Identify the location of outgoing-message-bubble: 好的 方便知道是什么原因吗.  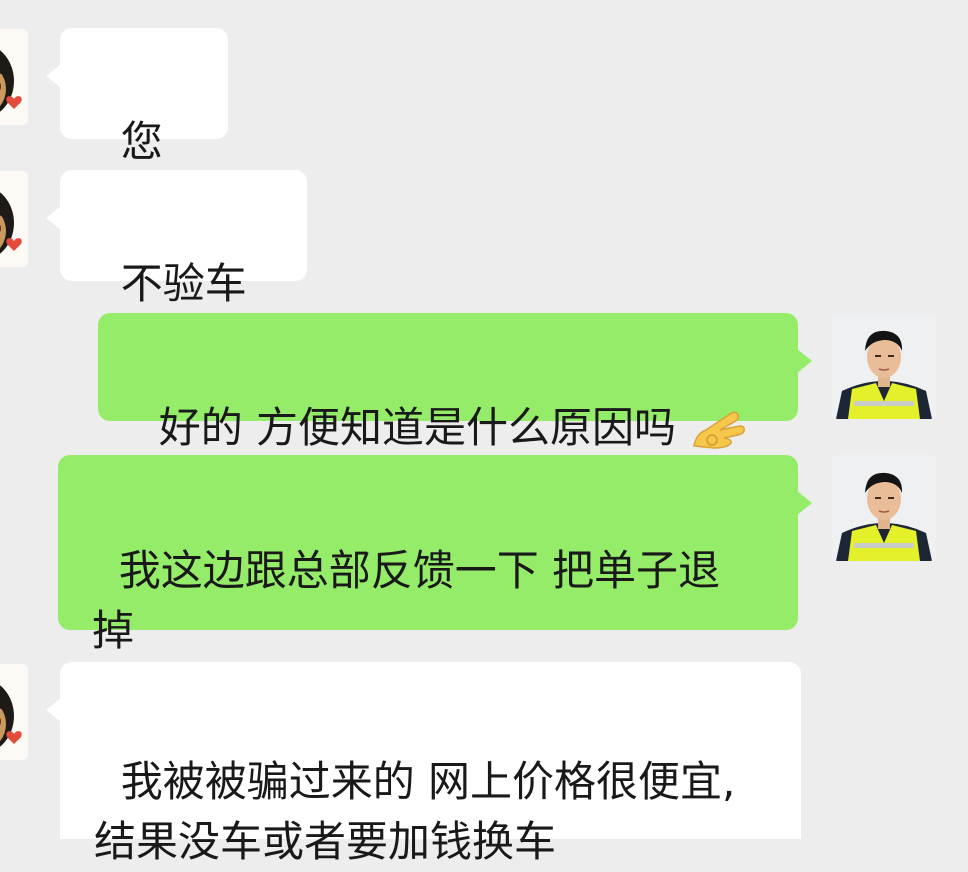
(455, 382).